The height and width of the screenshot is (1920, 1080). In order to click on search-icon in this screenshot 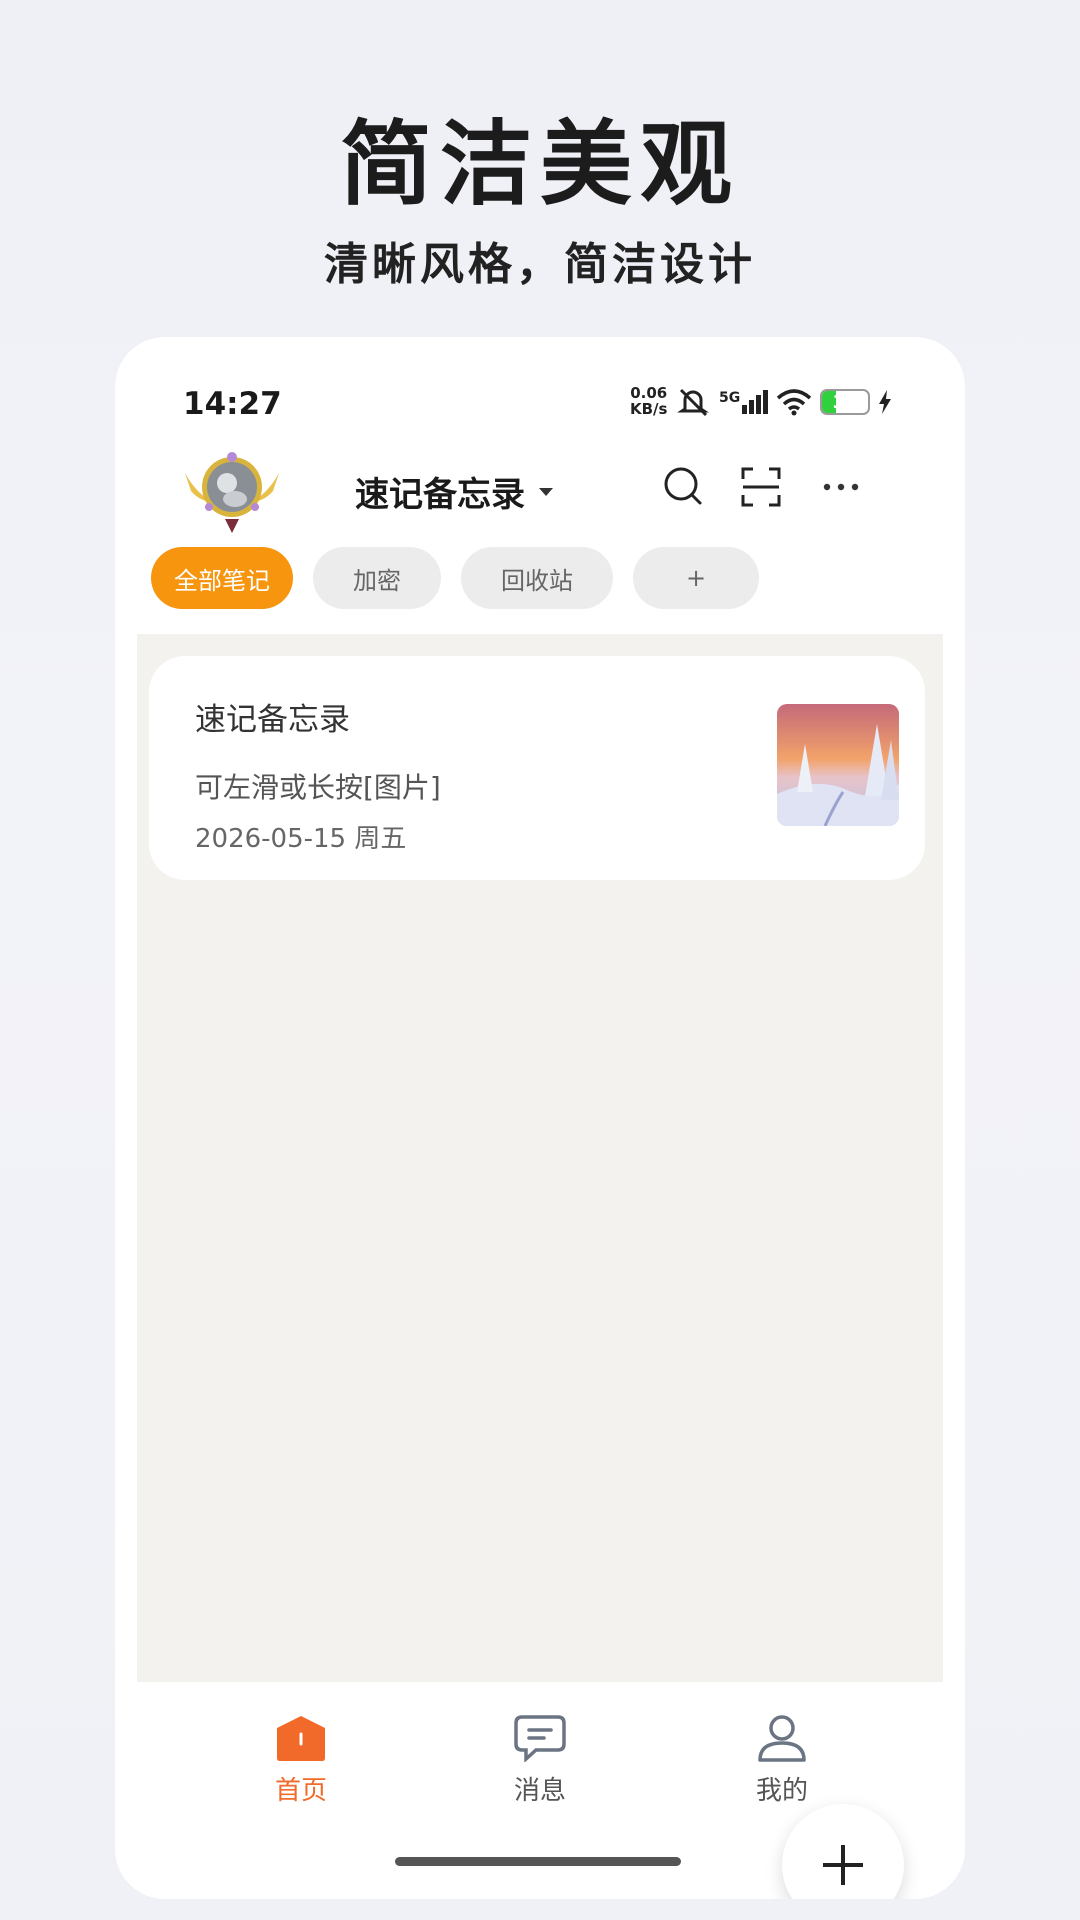, I will do `click(684, 487)`.